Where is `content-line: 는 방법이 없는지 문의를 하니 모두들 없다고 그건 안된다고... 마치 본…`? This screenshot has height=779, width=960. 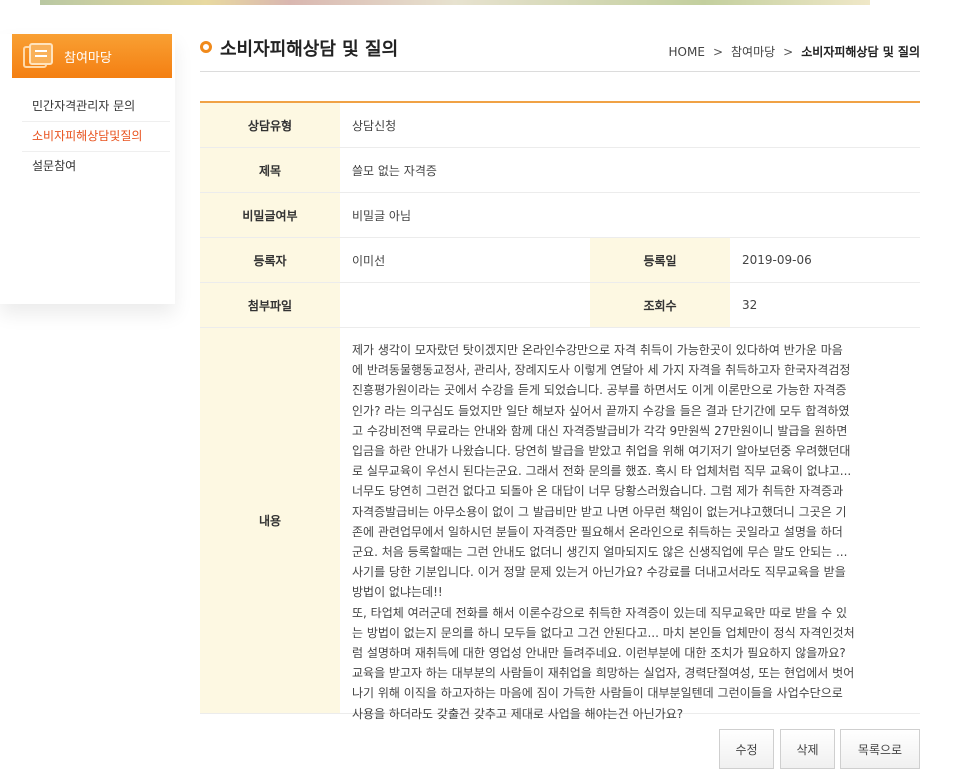
content-line: 는 방법이 없는지 문의를 하니 모두들 없다고 그건 안된다고... 마치 본… is located at coordinates (603, 632).